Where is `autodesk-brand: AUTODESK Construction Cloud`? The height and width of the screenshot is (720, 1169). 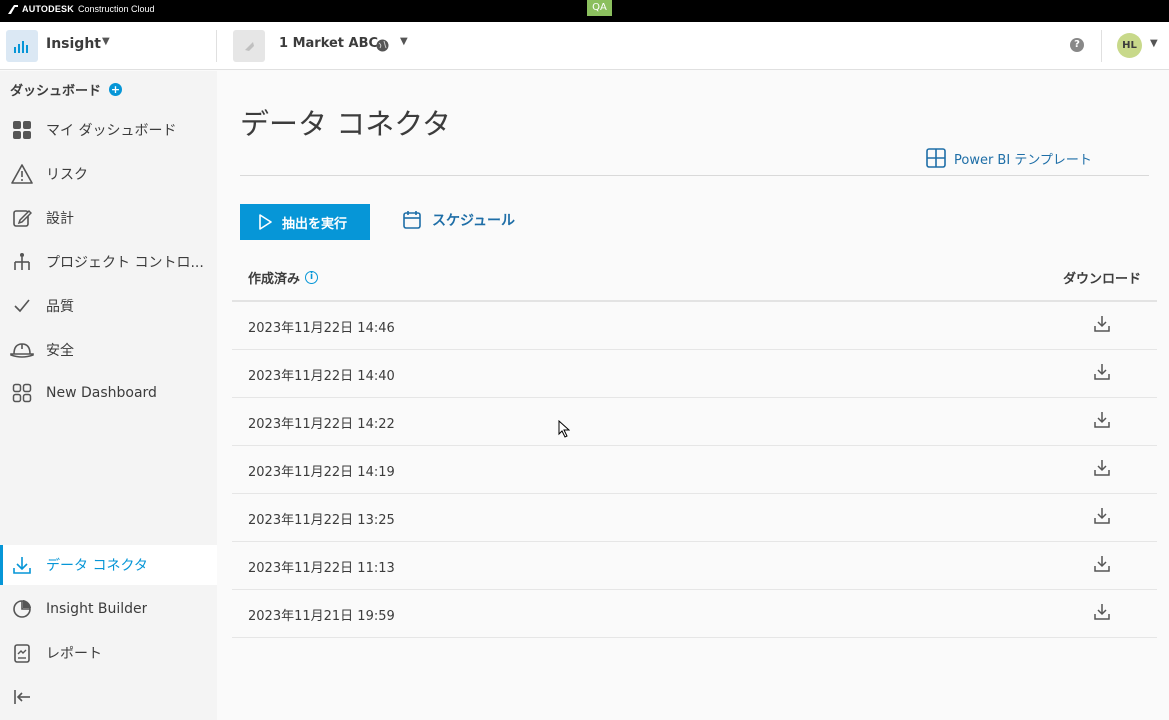 autodesk-brand: AUTODESK Construction Cloud is located at coordinates (81, 9).